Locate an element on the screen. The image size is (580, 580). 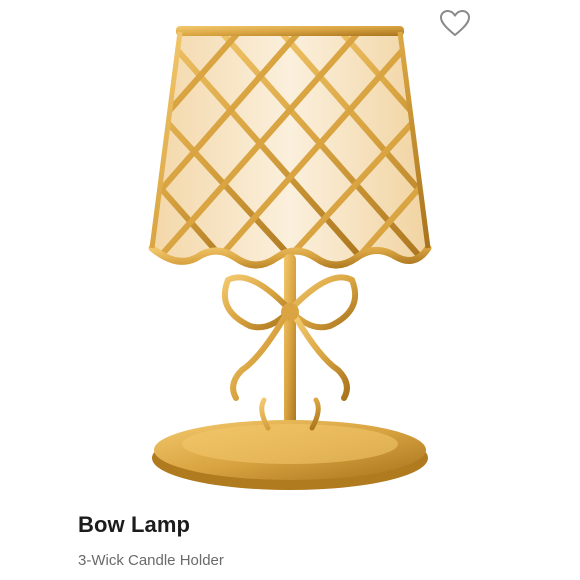
product-subtitle: 3-Wick Candle Holder is located at coordinates (151, 560).